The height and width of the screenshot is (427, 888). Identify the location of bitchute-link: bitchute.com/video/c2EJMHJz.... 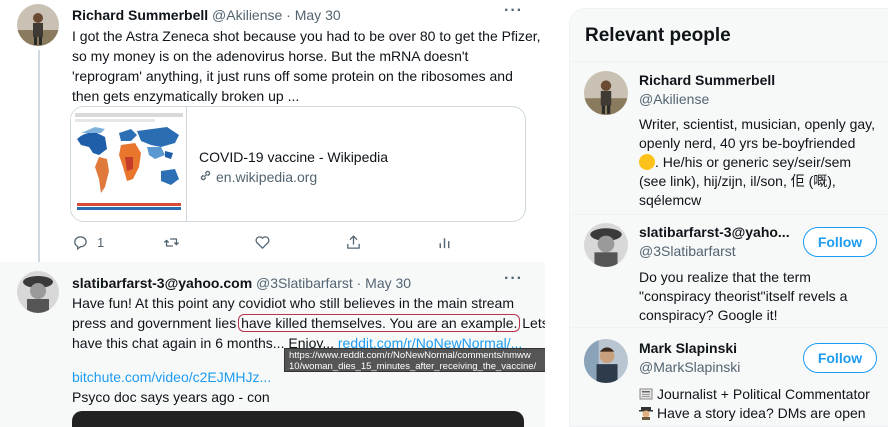
(171, 377).